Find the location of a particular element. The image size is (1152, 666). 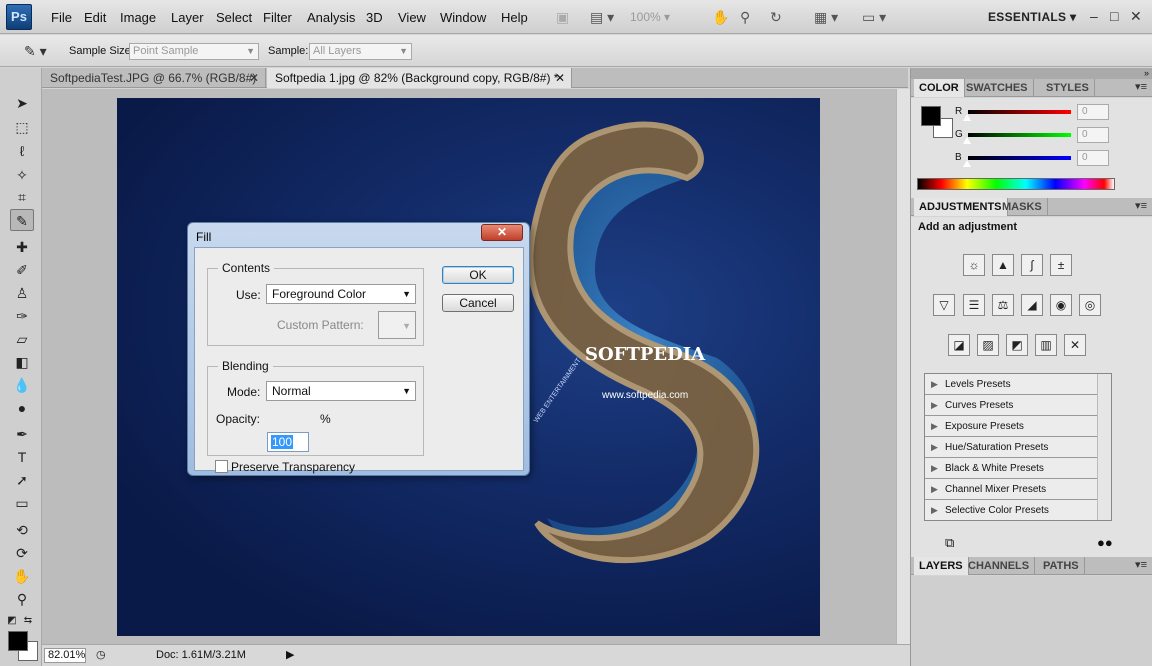

quick-selection-tool-icon: ✧ is located at coordinates (22, 175).